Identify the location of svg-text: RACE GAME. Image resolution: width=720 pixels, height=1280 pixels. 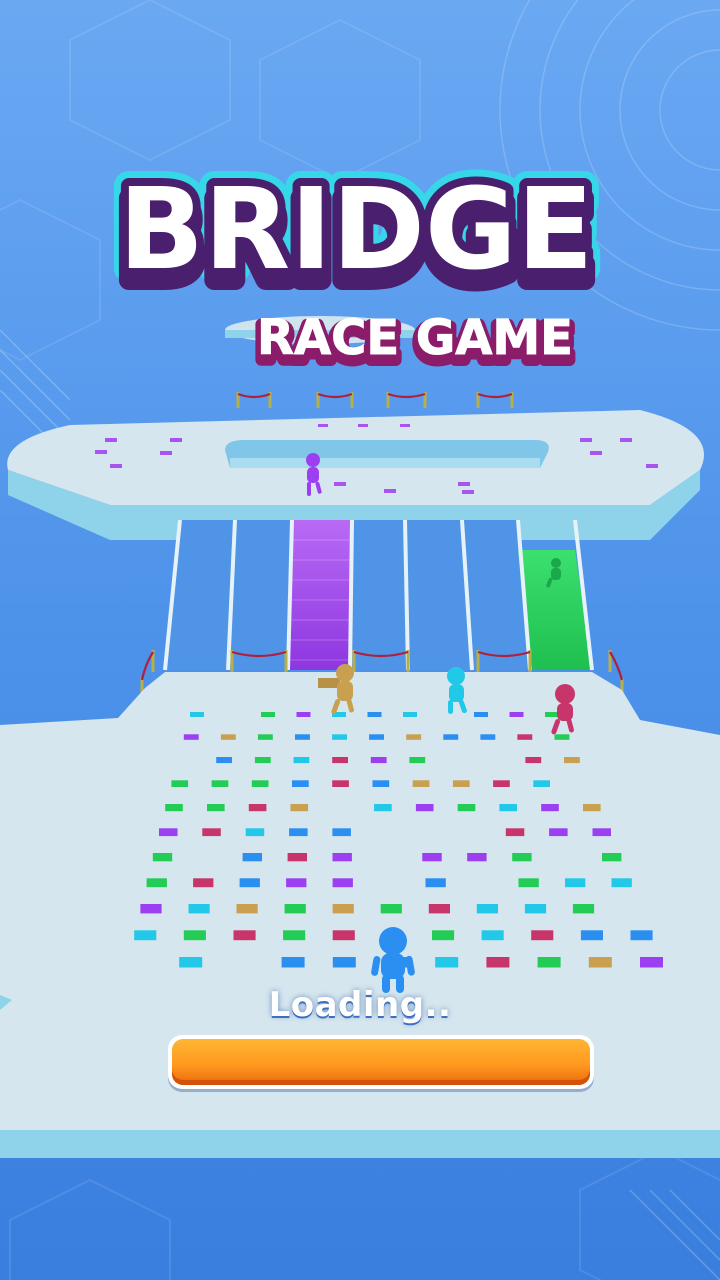
(415, 338).